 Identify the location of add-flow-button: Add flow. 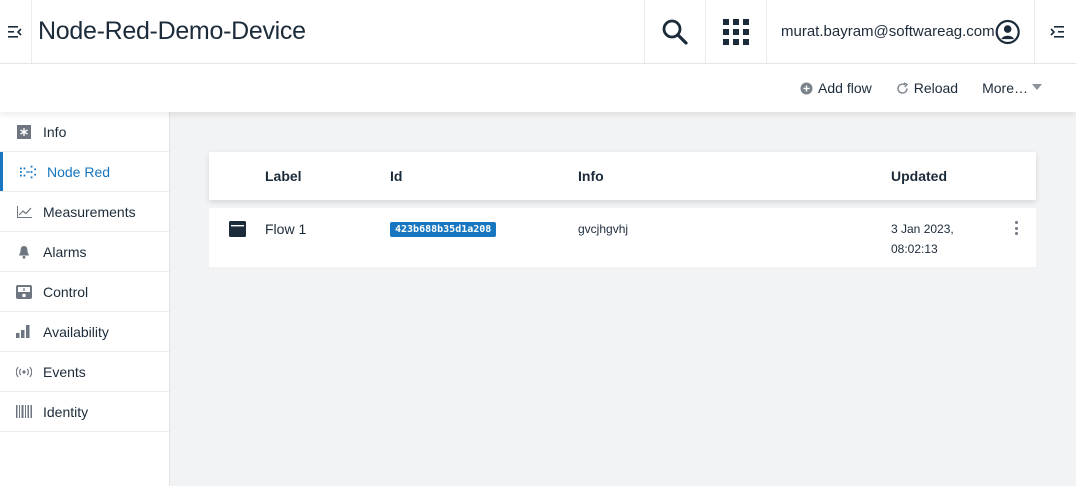
(836, 88).